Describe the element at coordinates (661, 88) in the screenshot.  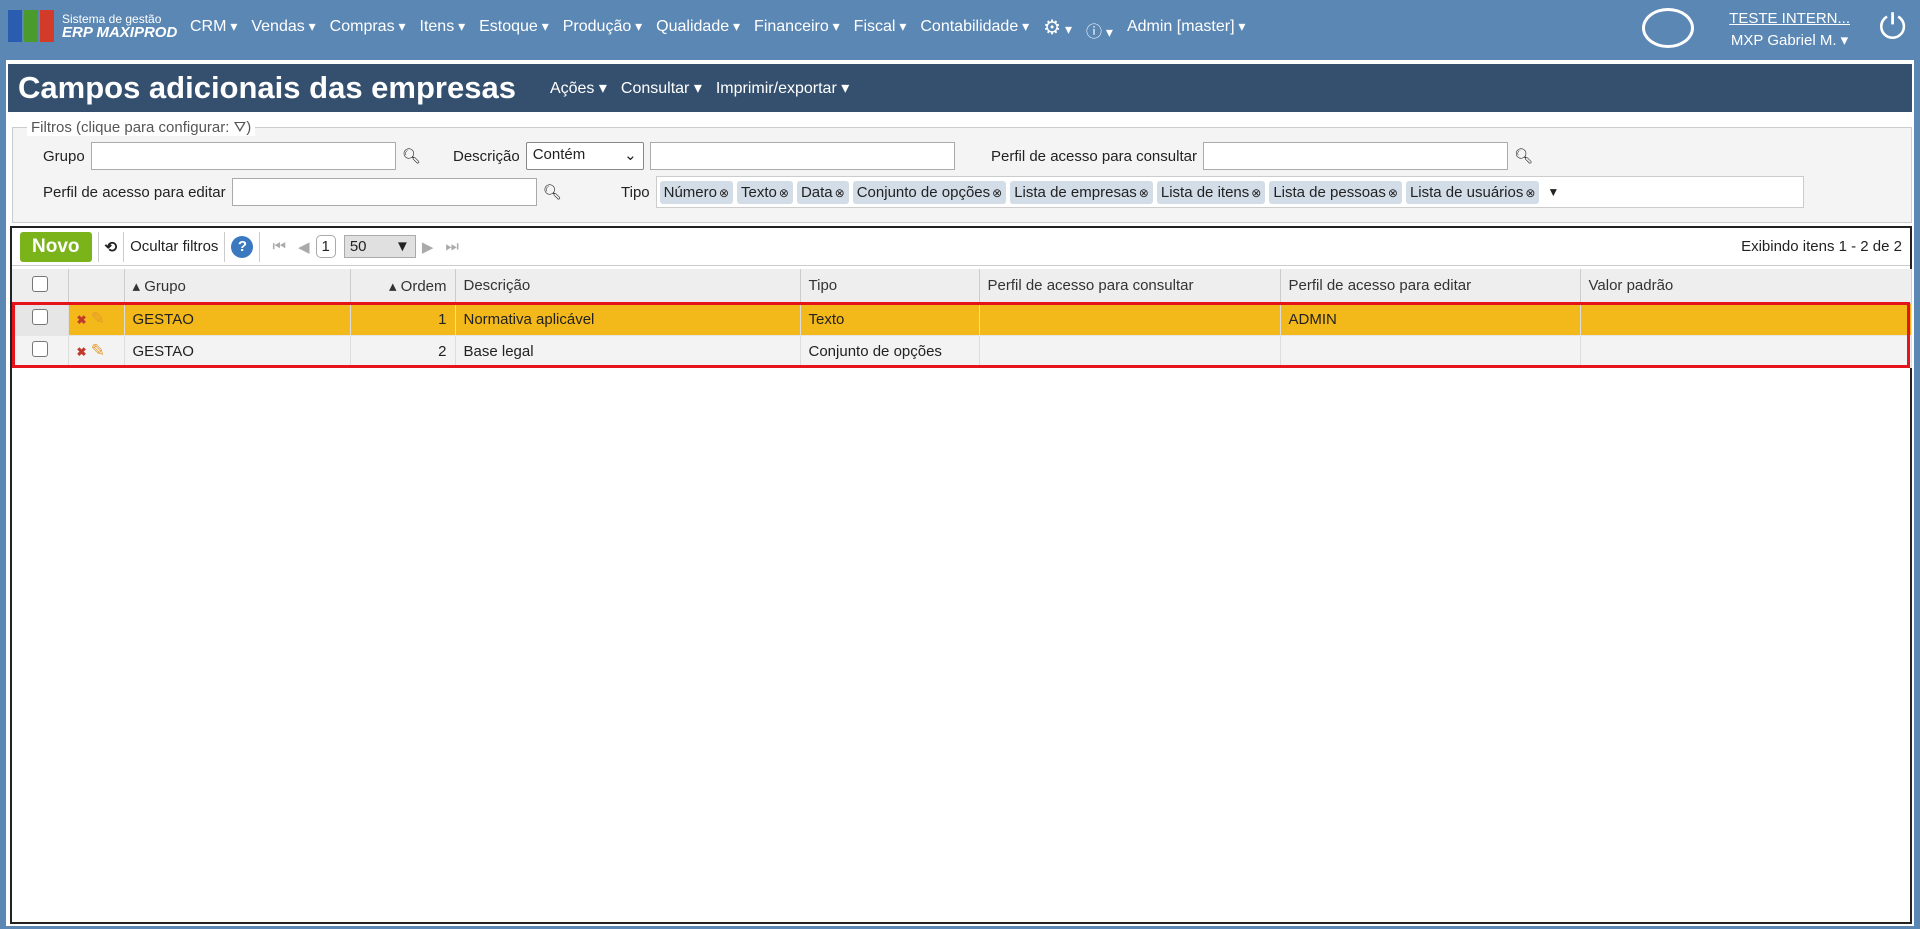
I see `menu-consultar: Consultar` at that location.